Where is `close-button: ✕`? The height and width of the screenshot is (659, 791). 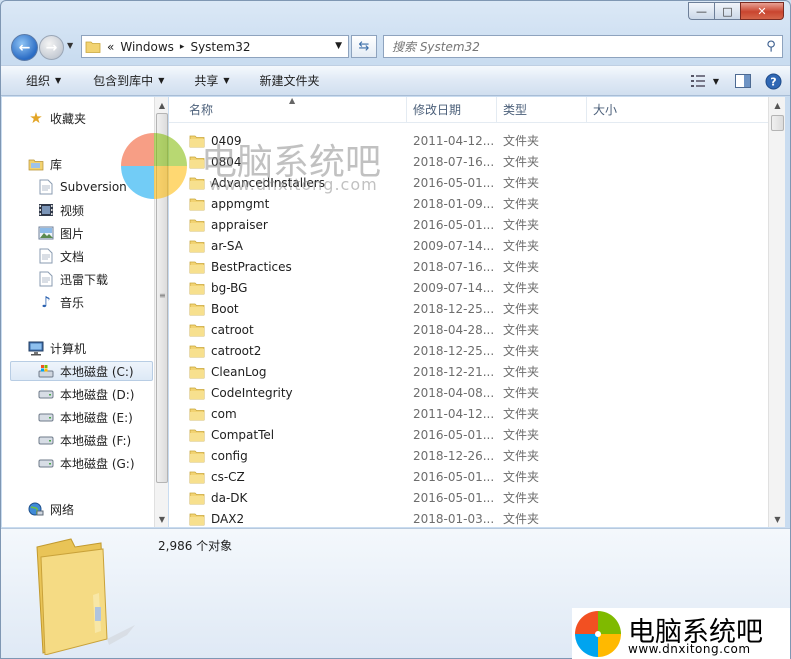
close-button: ✕ is located at coordinates (762, 11).